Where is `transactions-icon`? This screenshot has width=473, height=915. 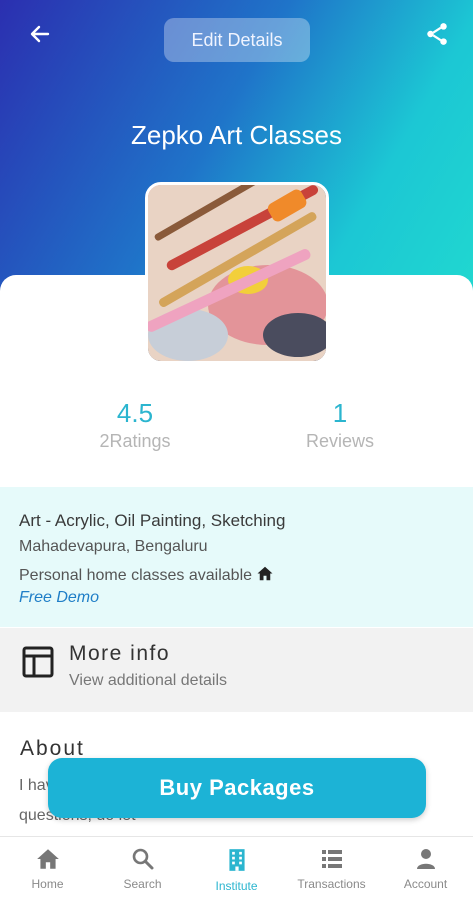 transactions-icon is located at coordinates (331, 859).